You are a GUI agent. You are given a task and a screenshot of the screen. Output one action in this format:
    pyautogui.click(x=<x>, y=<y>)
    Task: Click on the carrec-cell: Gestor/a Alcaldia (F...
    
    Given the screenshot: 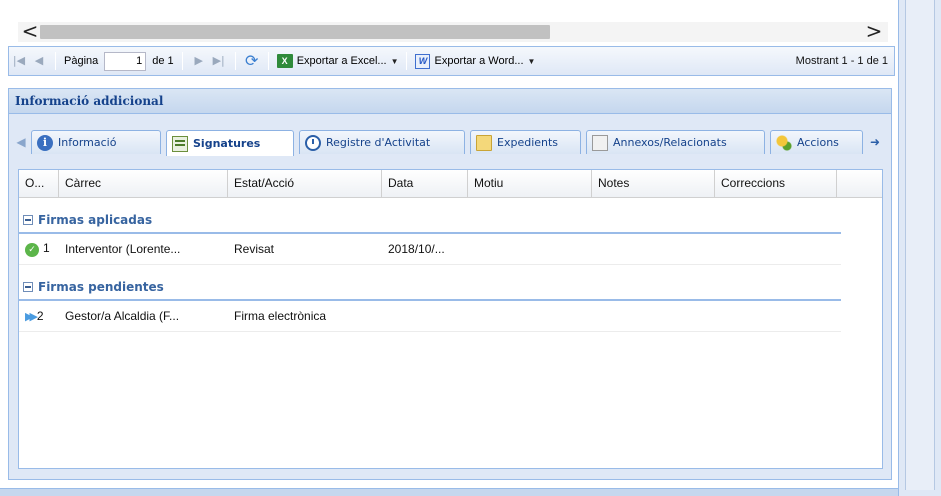 What is the action you would take?
    pyautogui.click(x=122, y=316)
    